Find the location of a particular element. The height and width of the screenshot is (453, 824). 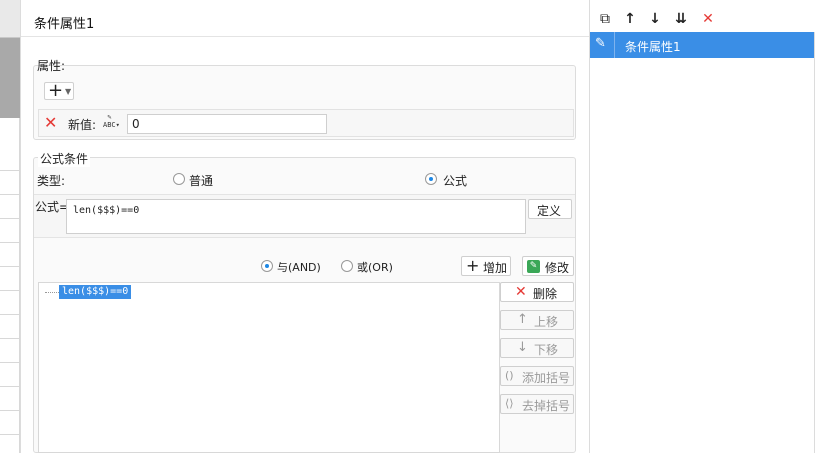

new-value-input: 0 is located at coordinates (227, 124).